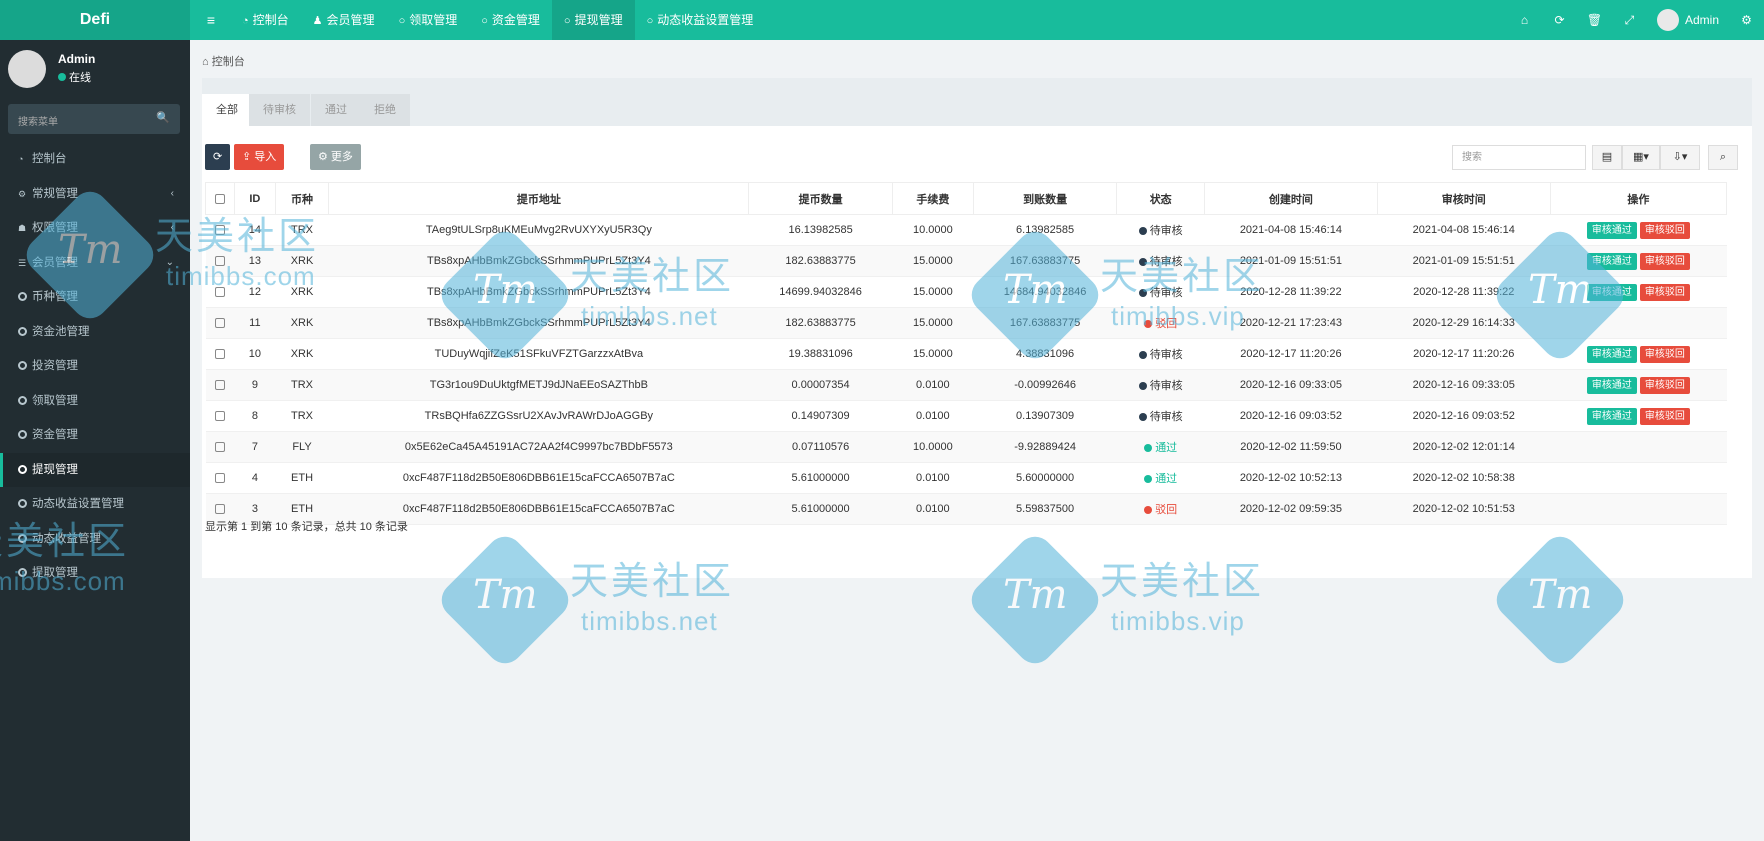 This screenshot has width=1764, height=841. I want to click on toggle-view-icon: ▤, so click(1607, 157).